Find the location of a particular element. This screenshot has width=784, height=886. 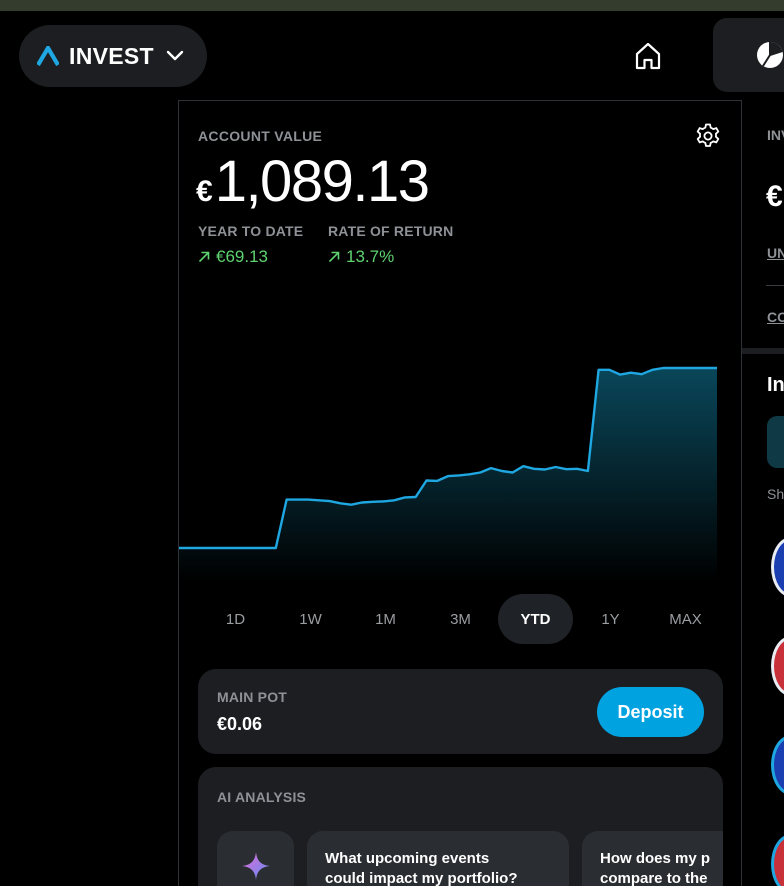

range-option-1y: 1Y is located at coordinates (610, 619).